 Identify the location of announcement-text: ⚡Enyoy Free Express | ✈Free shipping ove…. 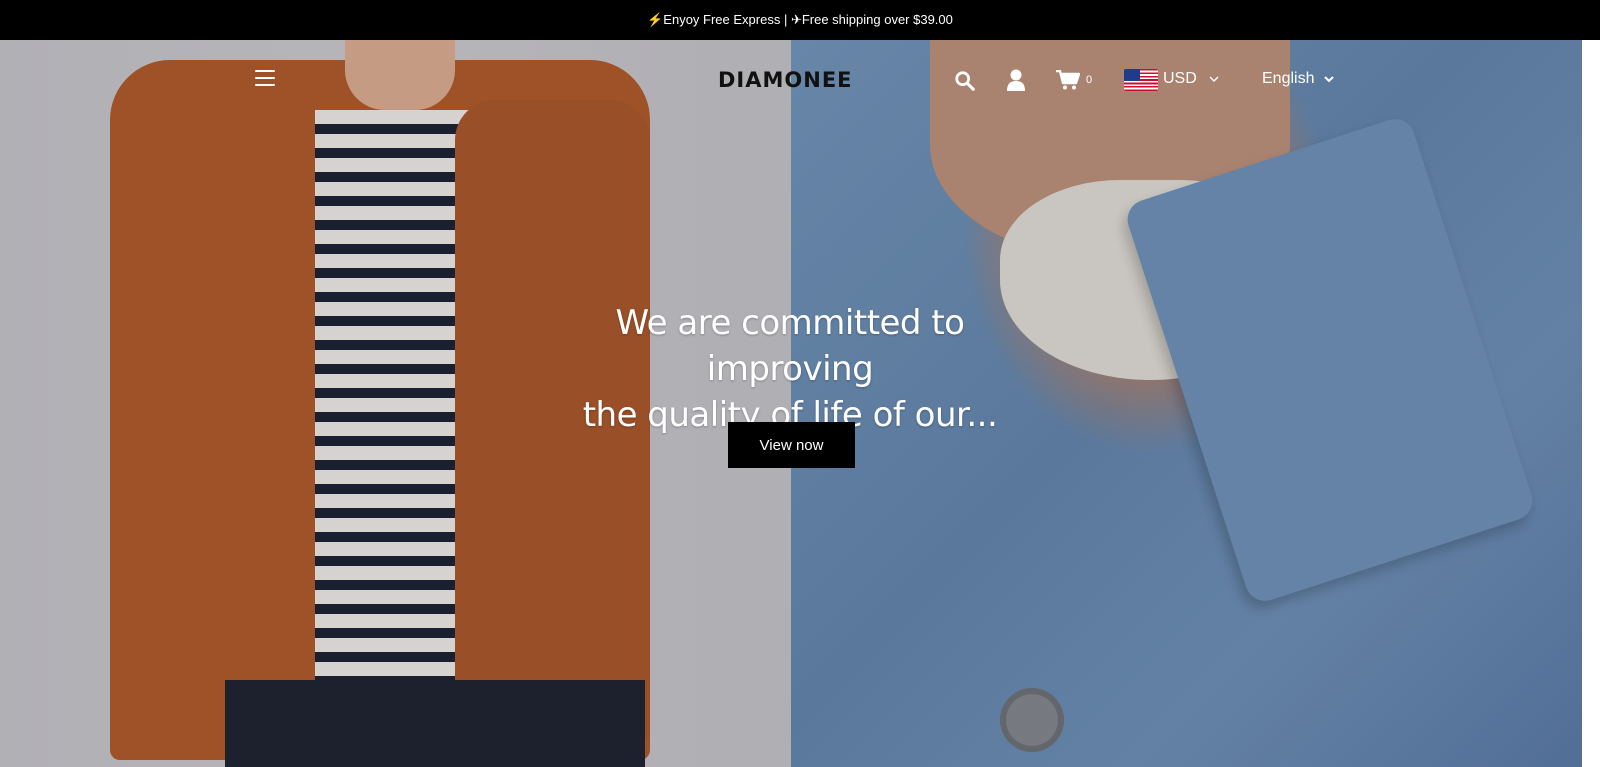
(800, 19).